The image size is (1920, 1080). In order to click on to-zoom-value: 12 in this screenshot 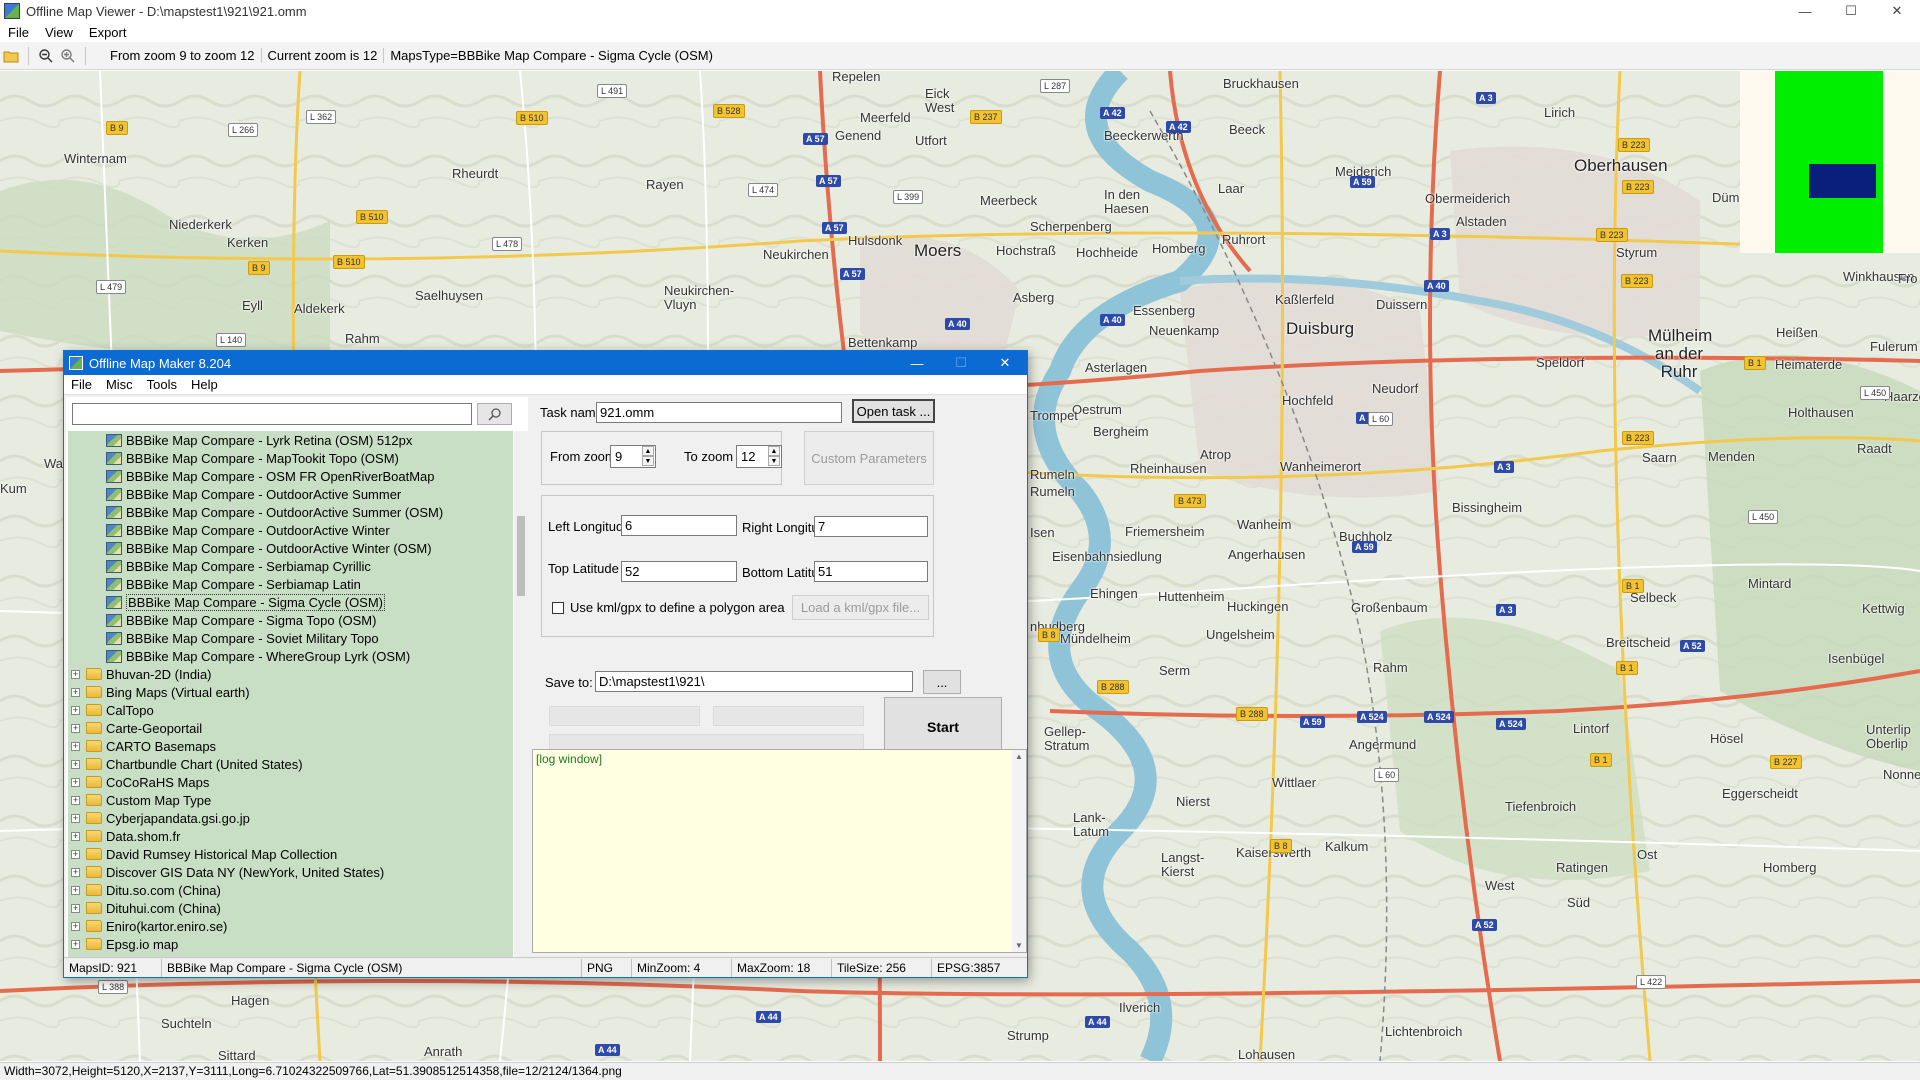, I will do `click(748, 456)`.